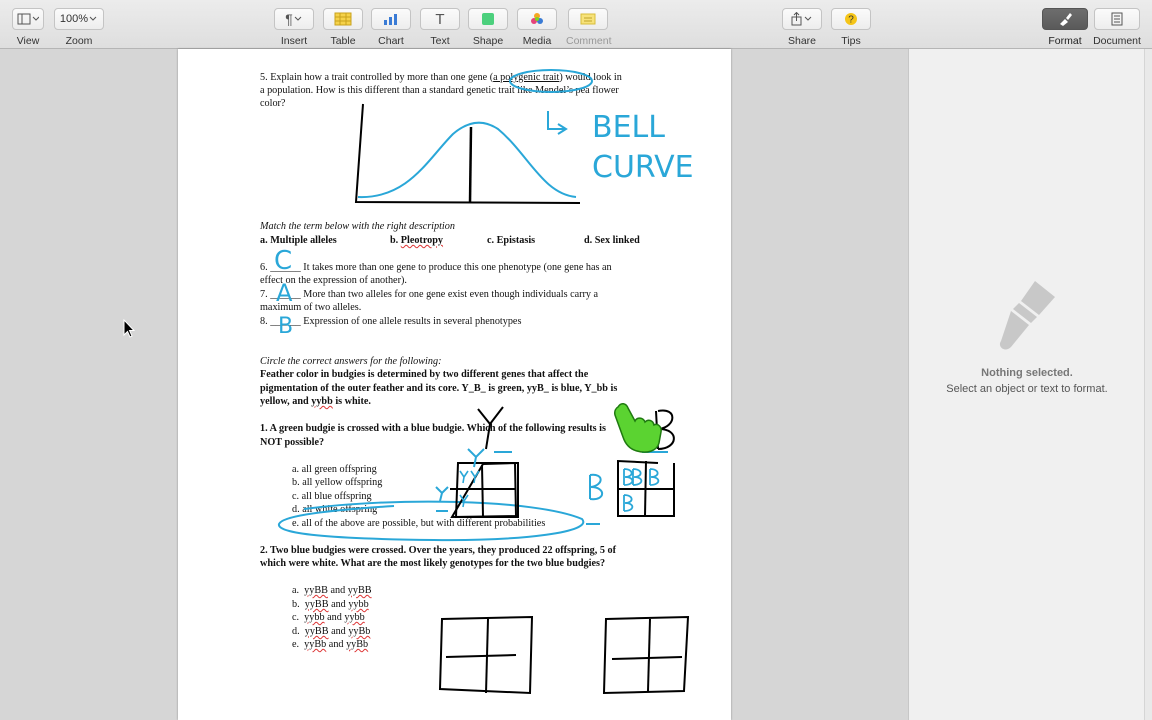 The width and height of the screenshot is (1152, 720). I want to click on insert-button: ¶ Insert, so click(294, 27).